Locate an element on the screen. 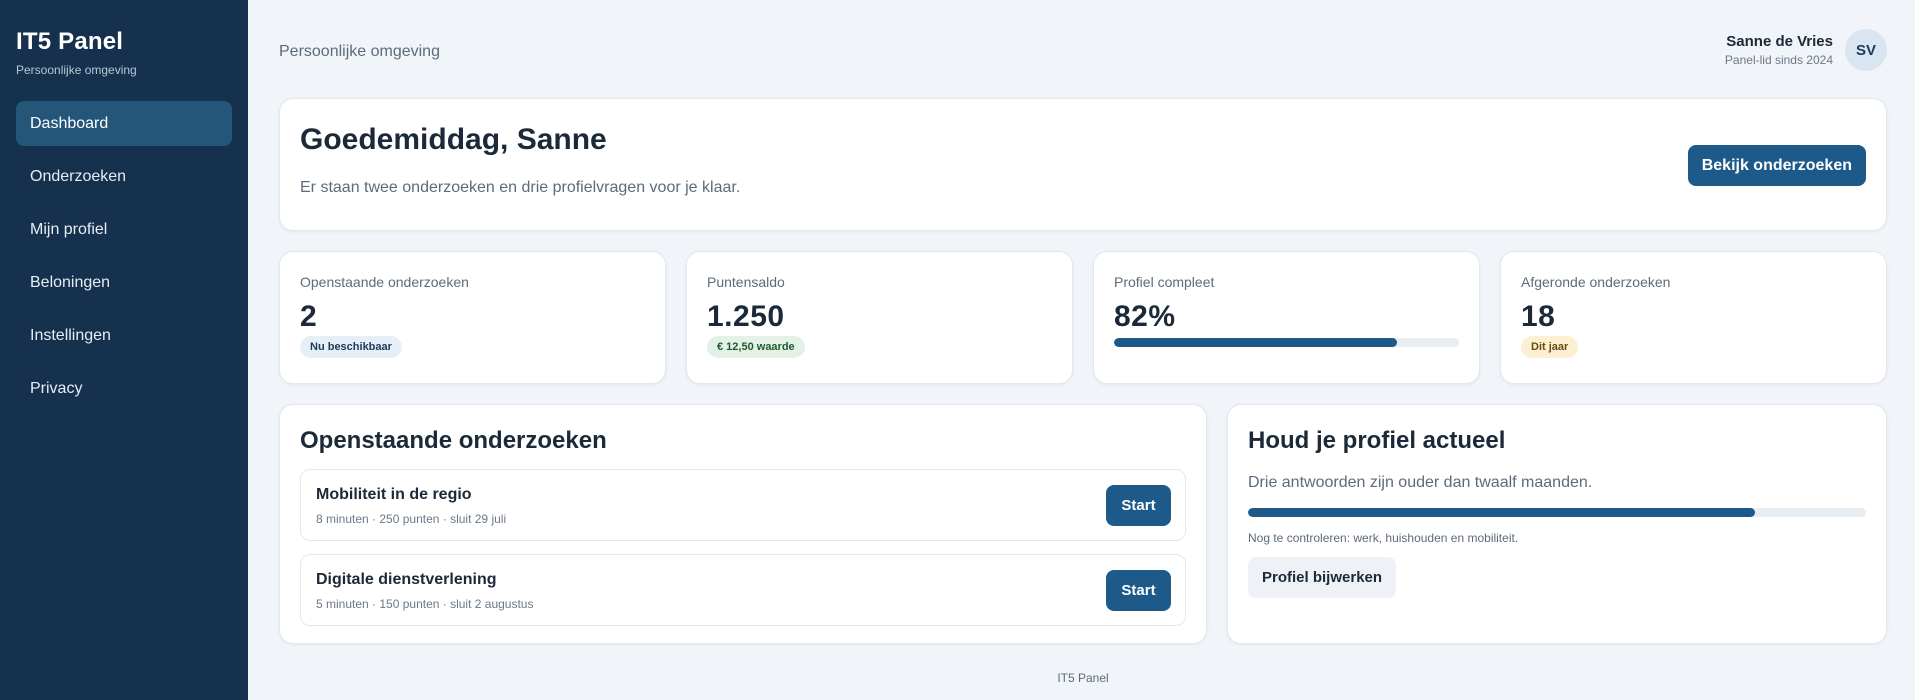  user-info: Sanne de Vries Panel-lid sinds 2024 is located at coordinates (1779, 50).